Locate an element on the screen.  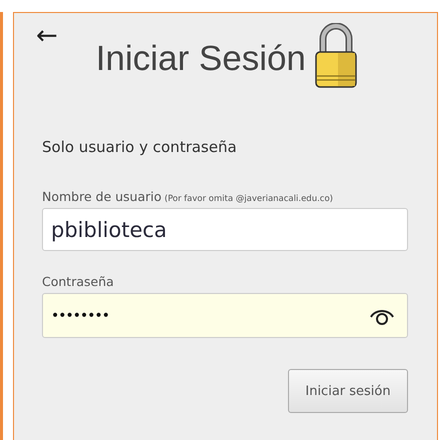
back-button: ← is located at coordinates (47, 36).